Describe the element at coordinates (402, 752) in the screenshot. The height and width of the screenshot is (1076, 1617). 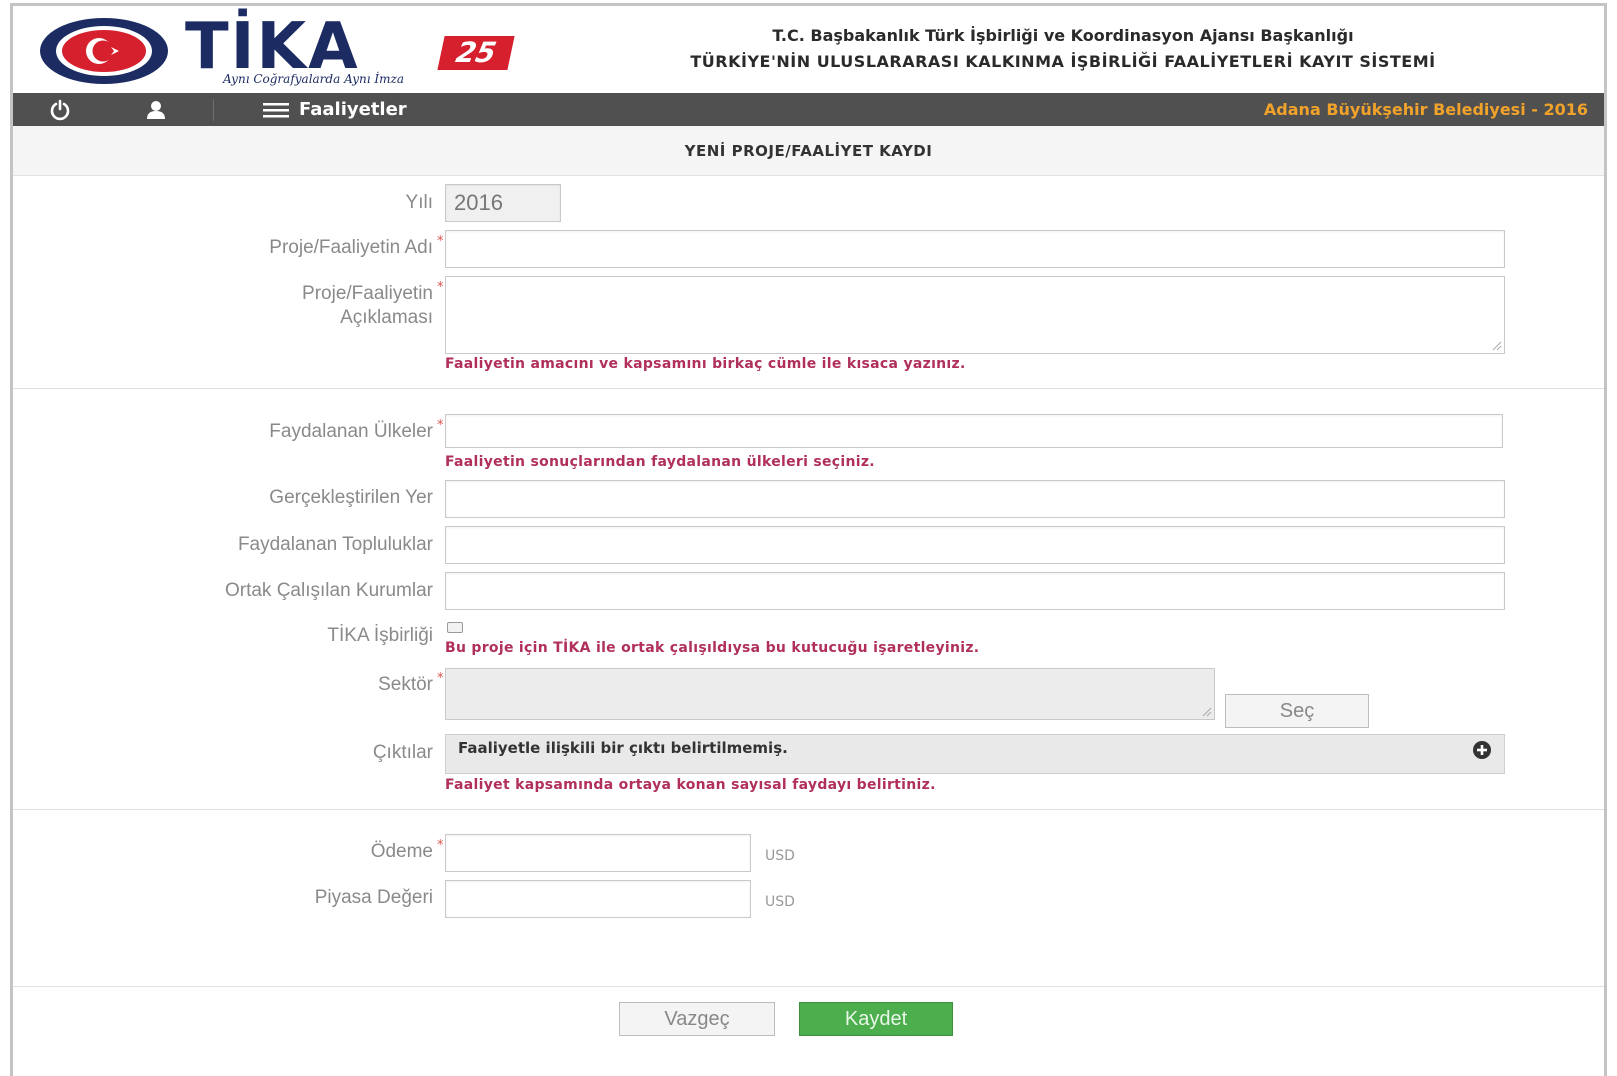
I see `outputs-label: Çıktılar` at that location.